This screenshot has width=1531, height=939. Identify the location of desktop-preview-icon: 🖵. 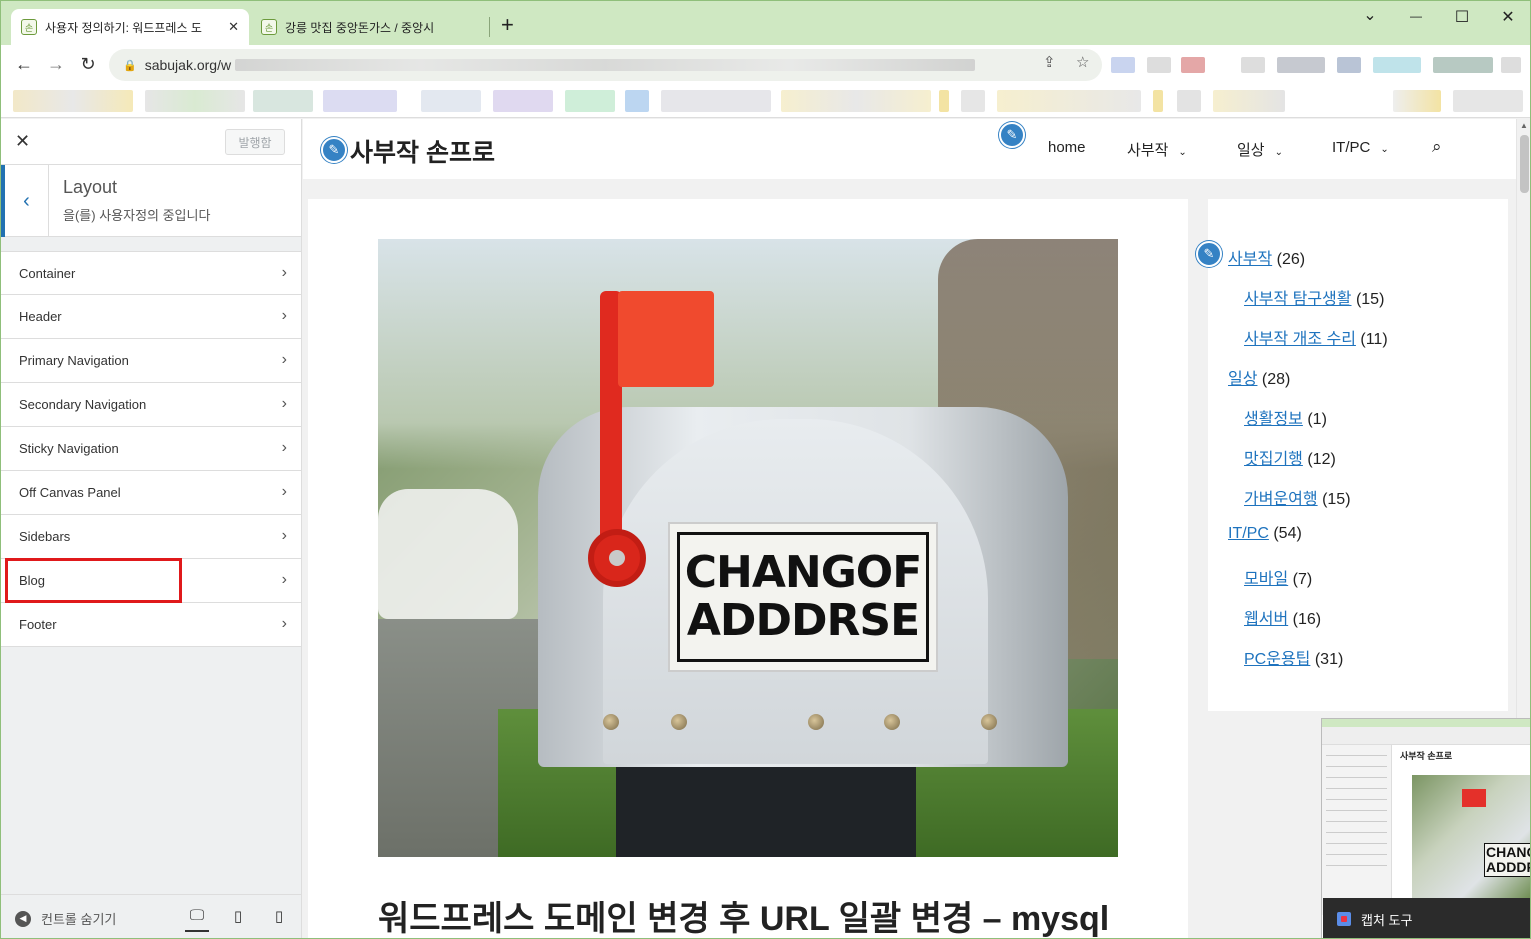
(197, 919).